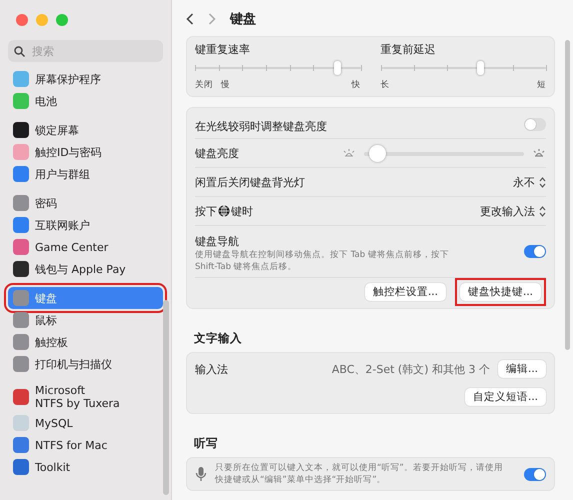 The image size is (573, 500). What do you see at coordinates (42, 20) in the screenshot?
I see `minimize-button` at bounding box center [42, 20].